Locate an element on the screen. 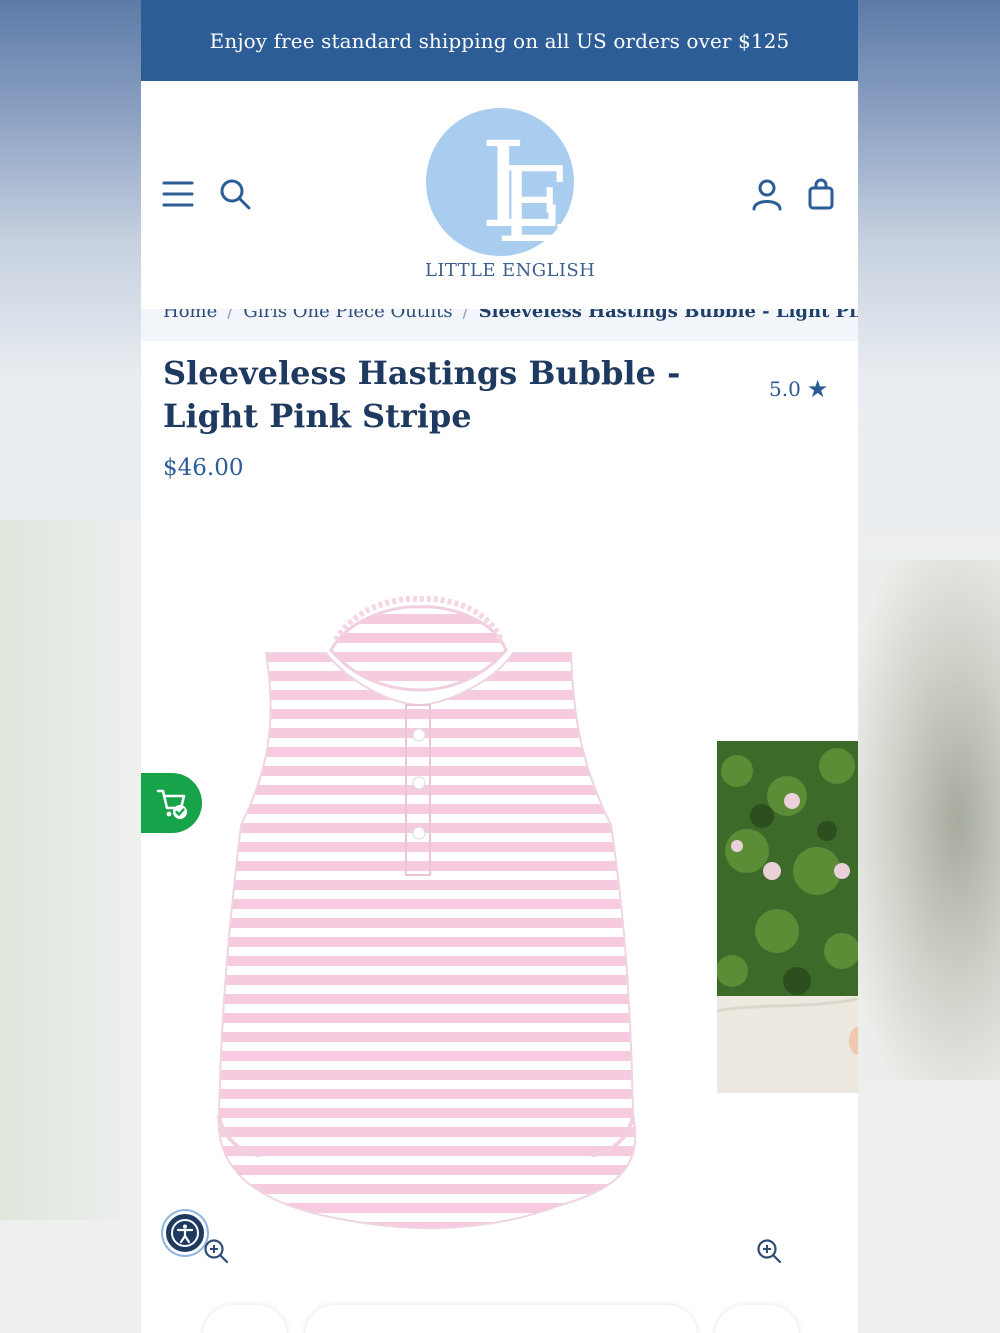  background-blur-left is located at coordinates (70, 870).